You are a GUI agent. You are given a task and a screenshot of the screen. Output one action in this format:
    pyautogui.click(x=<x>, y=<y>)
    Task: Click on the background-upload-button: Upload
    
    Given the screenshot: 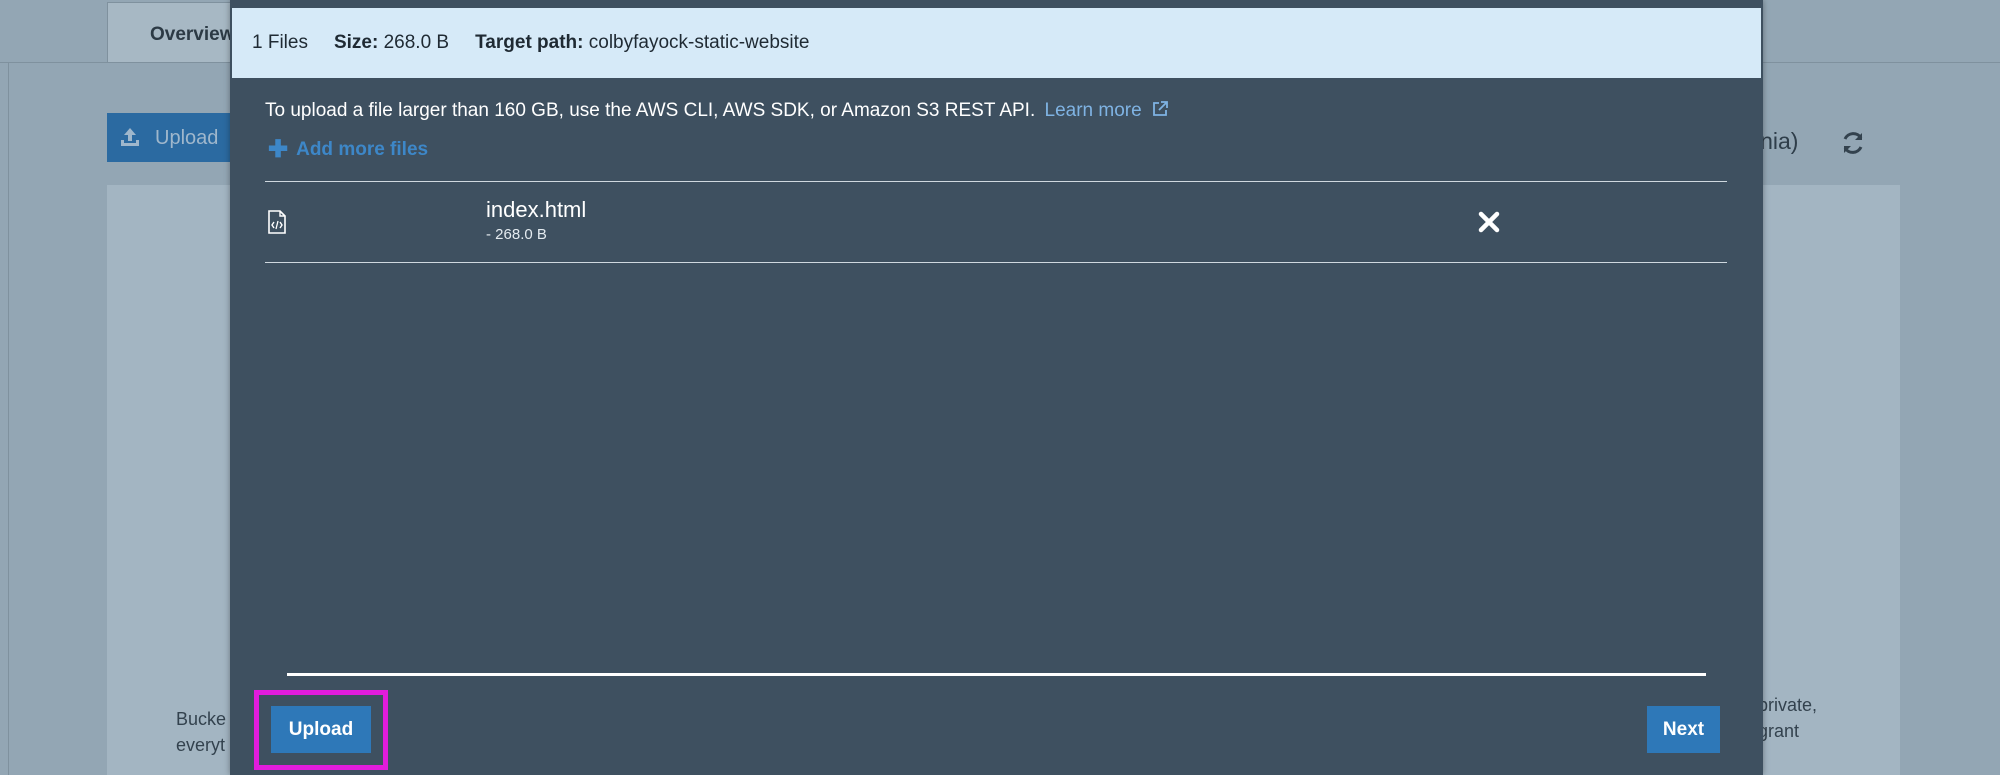 What is the action you would take?
    pyautogui.click(x=172, y=137)
    